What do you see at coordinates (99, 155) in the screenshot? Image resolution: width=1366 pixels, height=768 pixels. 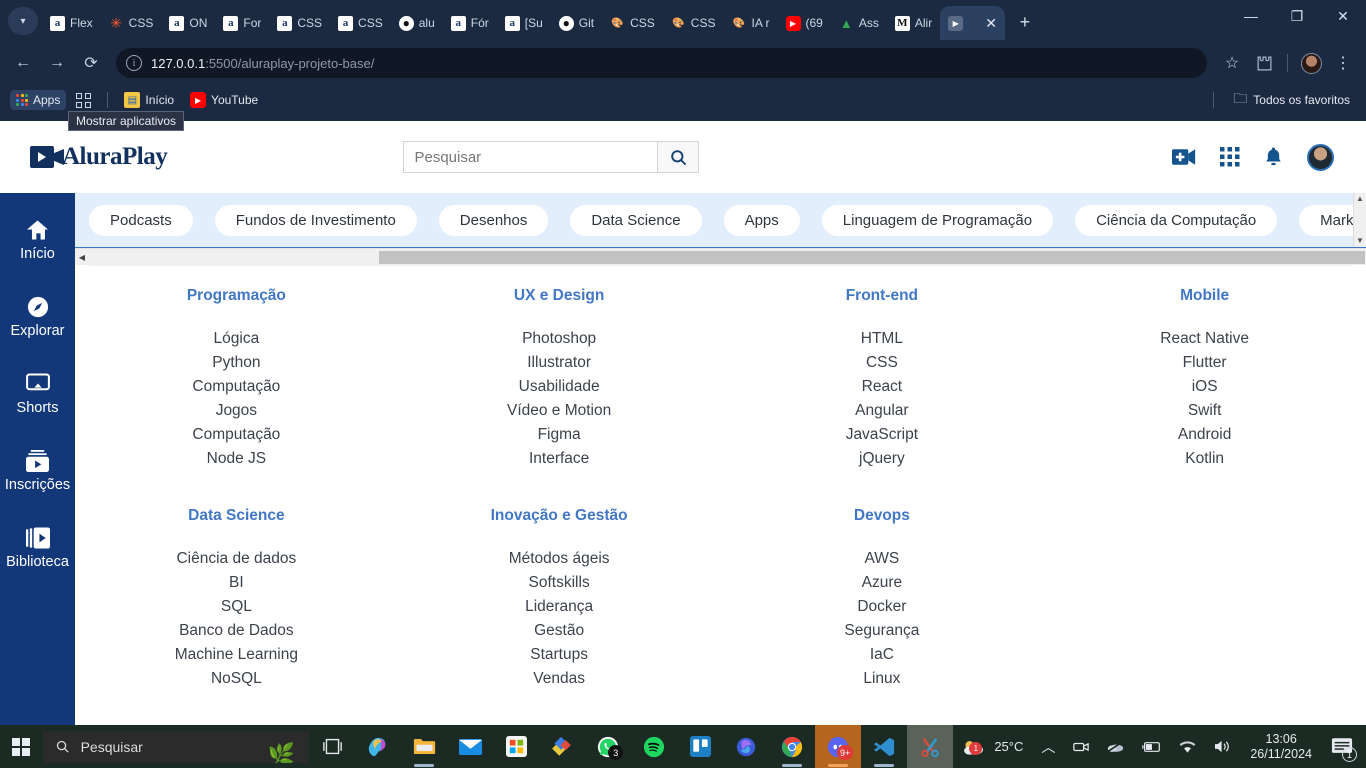 I see `aluraplay-logo: AluraPlay` at bounding box center [99, 155].